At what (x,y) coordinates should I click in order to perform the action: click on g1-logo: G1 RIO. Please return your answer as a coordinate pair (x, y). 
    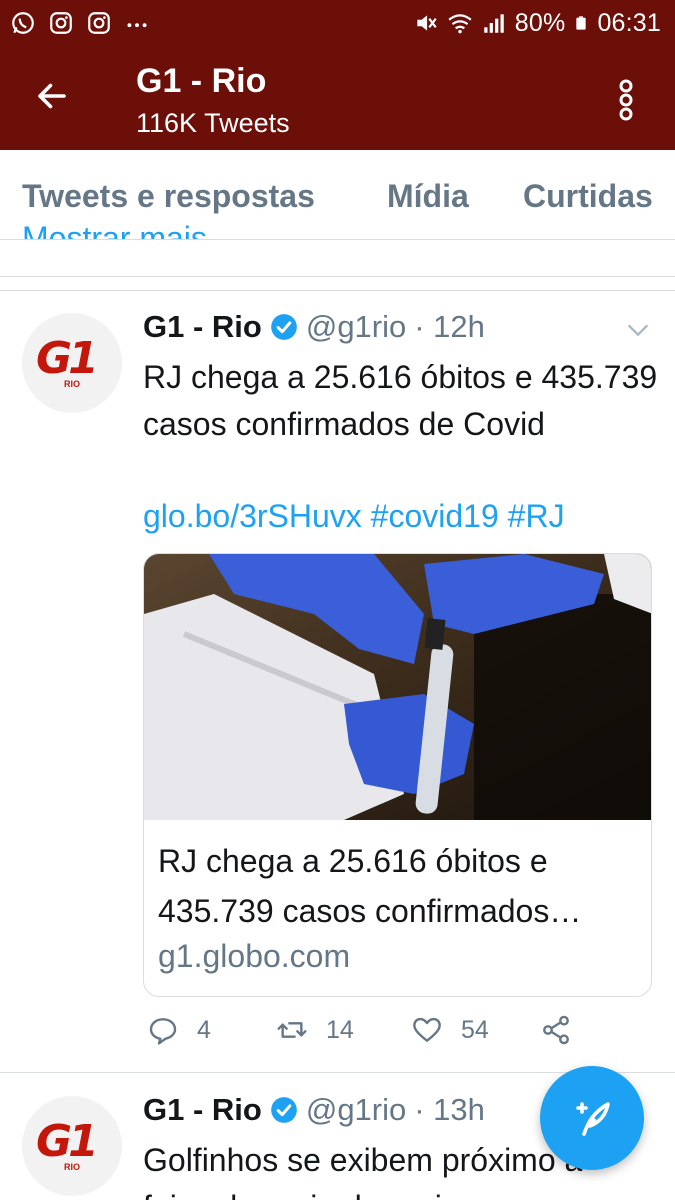
    Looking at the image, I should click on (72, 1144).